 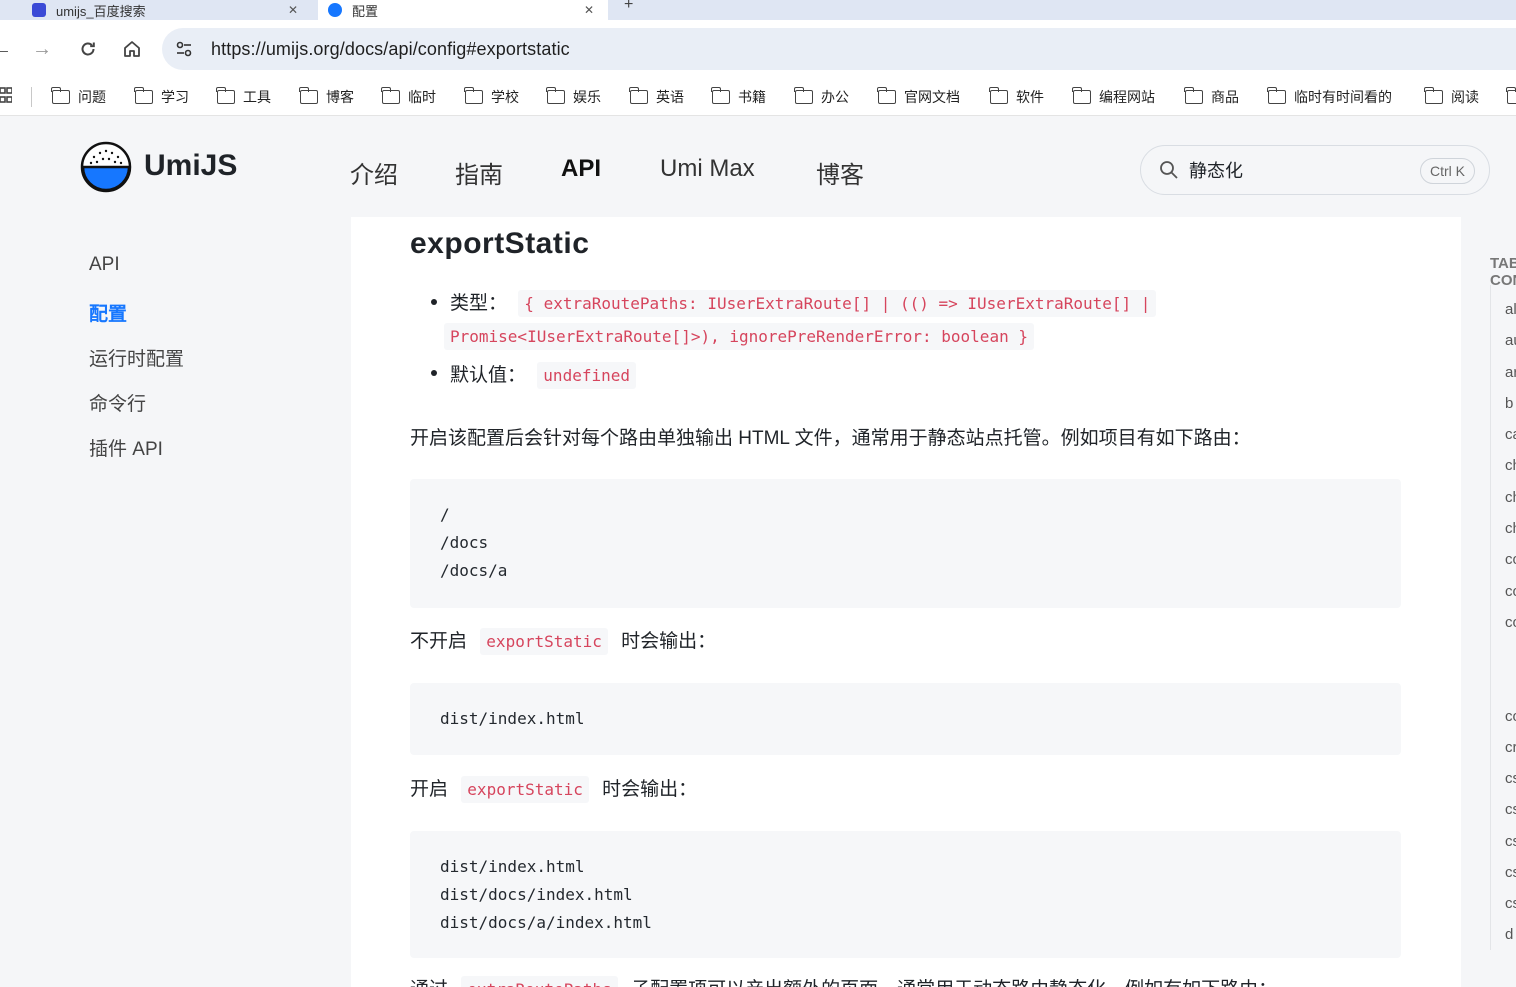 I want to click on paragraph: 不开启 exportStatic 时会输出：, so click(x=563, y=640).